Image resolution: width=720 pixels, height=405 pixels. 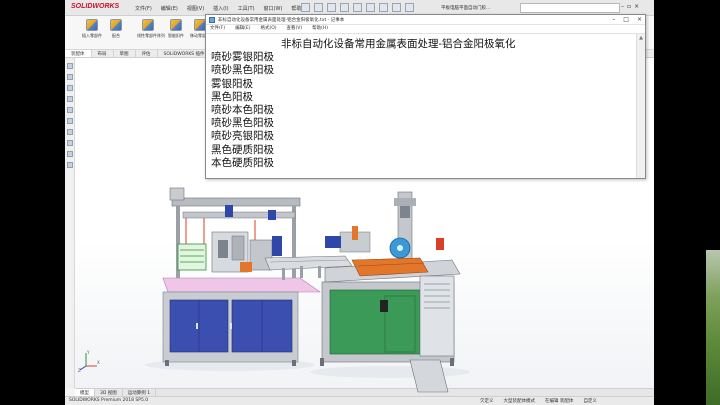 I want to click on notepad-line: 喷砂本色阳极, so click(x=242, y=110).